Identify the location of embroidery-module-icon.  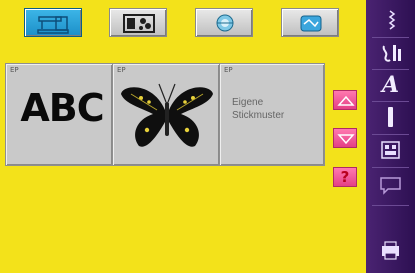
(139, 23).